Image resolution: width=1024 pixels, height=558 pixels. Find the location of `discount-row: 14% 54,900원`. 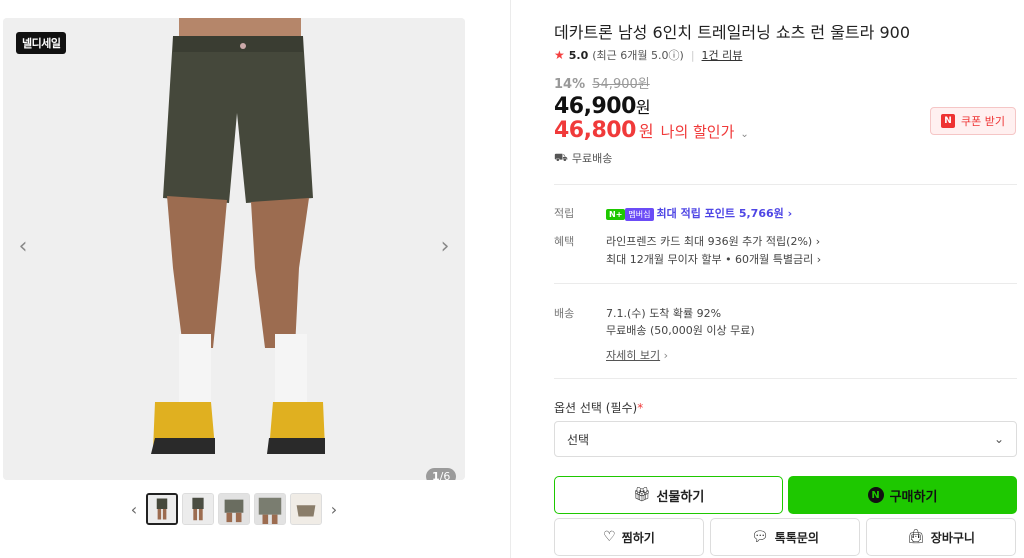

discount-row: 14% 54,900원 is located at coordinates (602, 82).